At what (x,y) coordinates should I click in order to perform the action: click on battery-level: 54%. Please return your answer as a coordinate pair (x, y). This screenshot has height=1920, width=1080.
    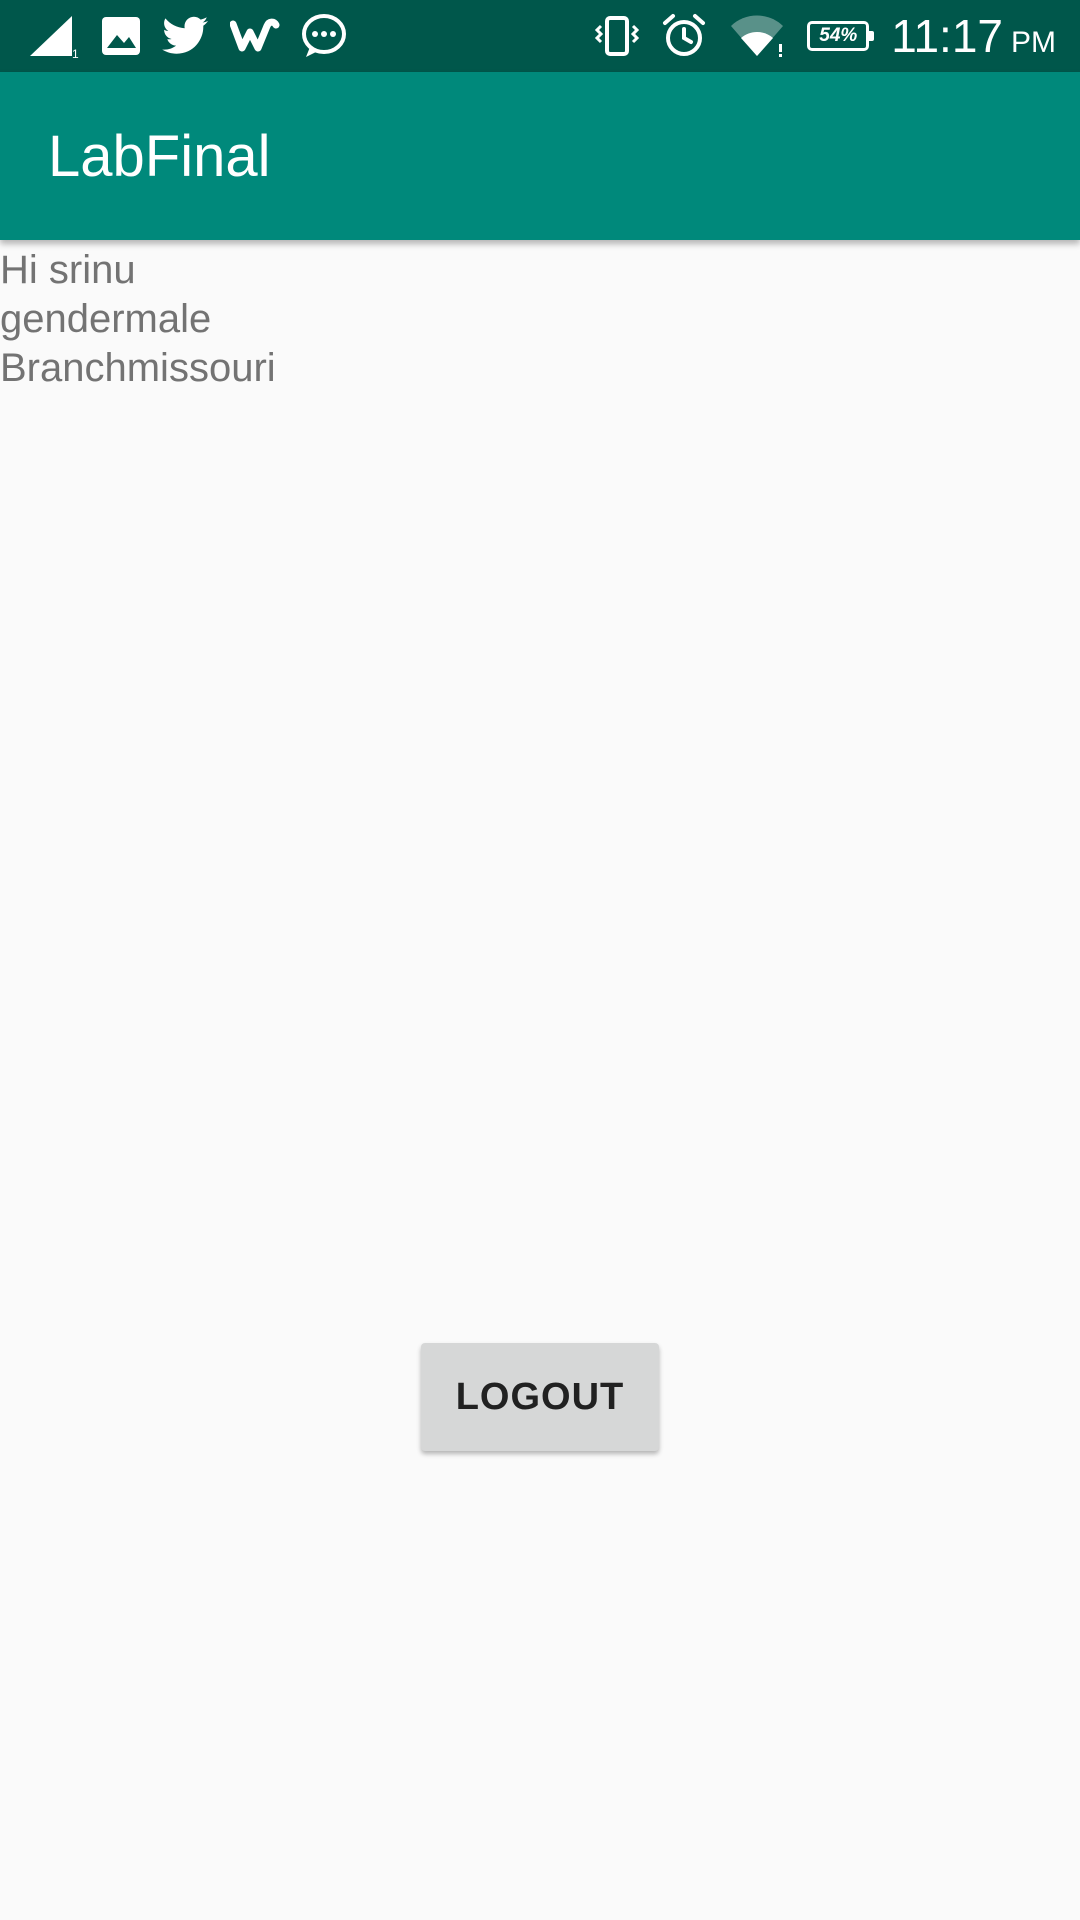
    Looking at the image, I should click on (838, 35).